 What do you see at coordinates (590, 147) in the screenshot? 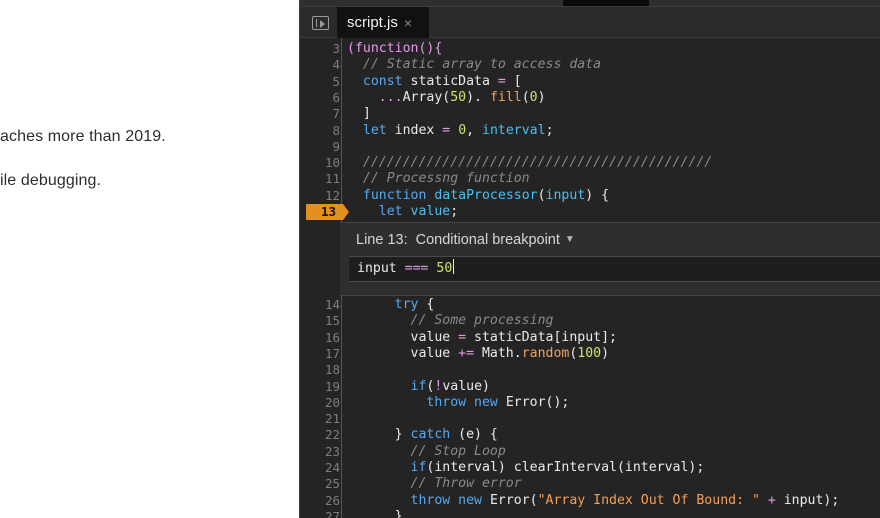
I see `code-line: 9` at bounding box center [590, 147].